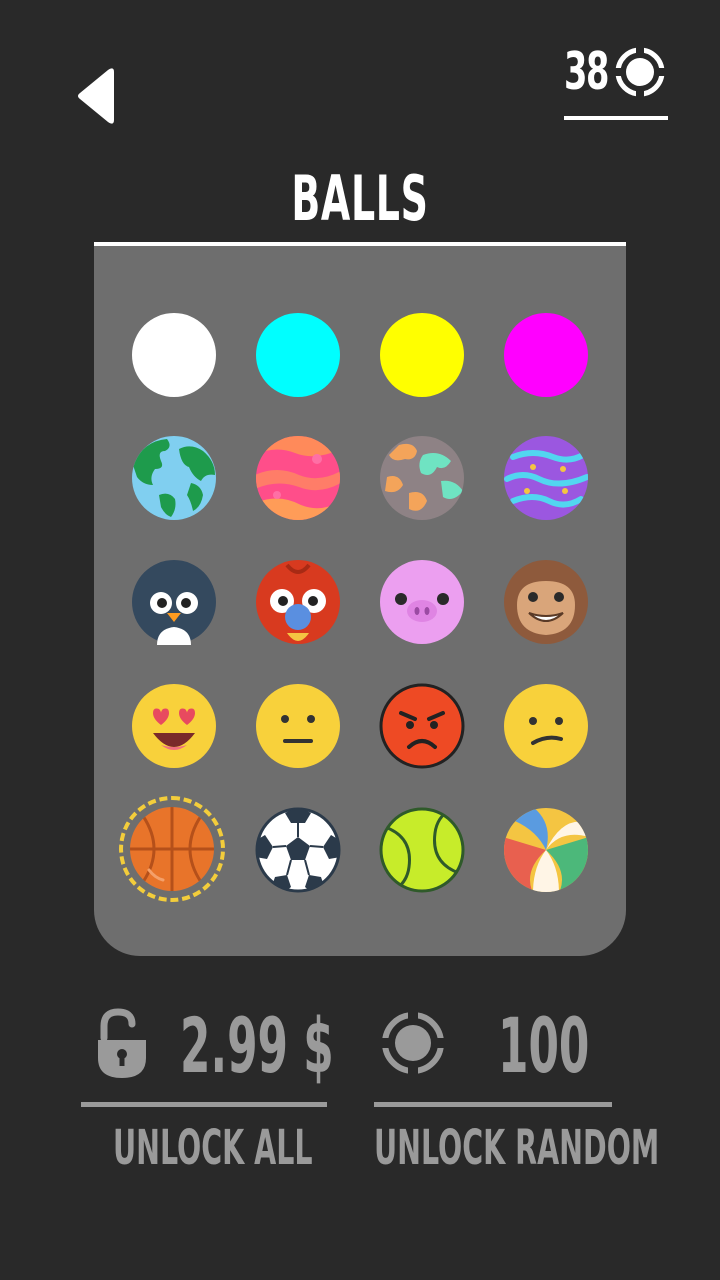  I want to click on yellow-ball-icon, so click(422, 355).